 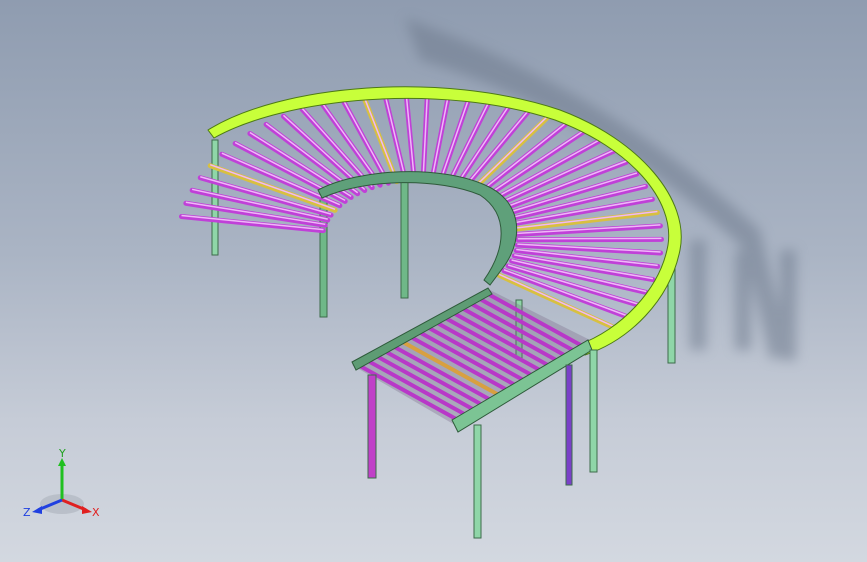 I want to click on x-axis-head-icon, so click(x=87, y=510).